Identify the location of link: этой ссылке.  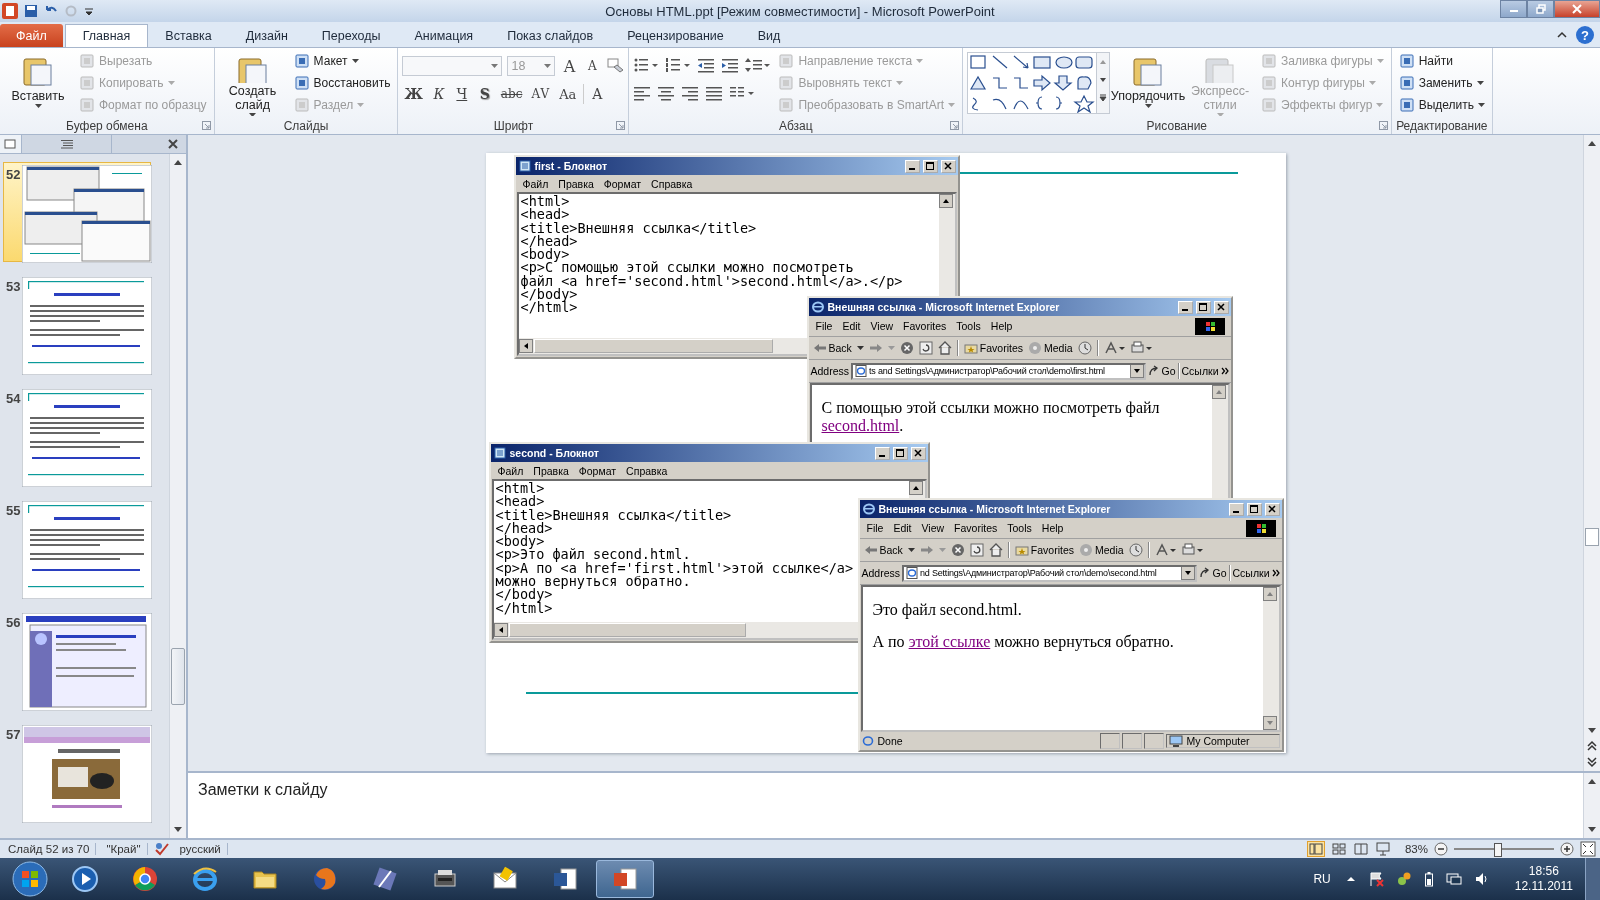
(949, 641).